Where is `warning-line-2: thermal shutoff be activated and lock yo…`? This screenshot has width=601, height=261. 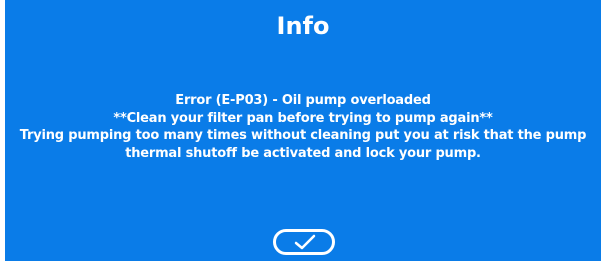
warning-line-2: thermal shutoff be activated and lock yo… is located at coordinates (303, 153).